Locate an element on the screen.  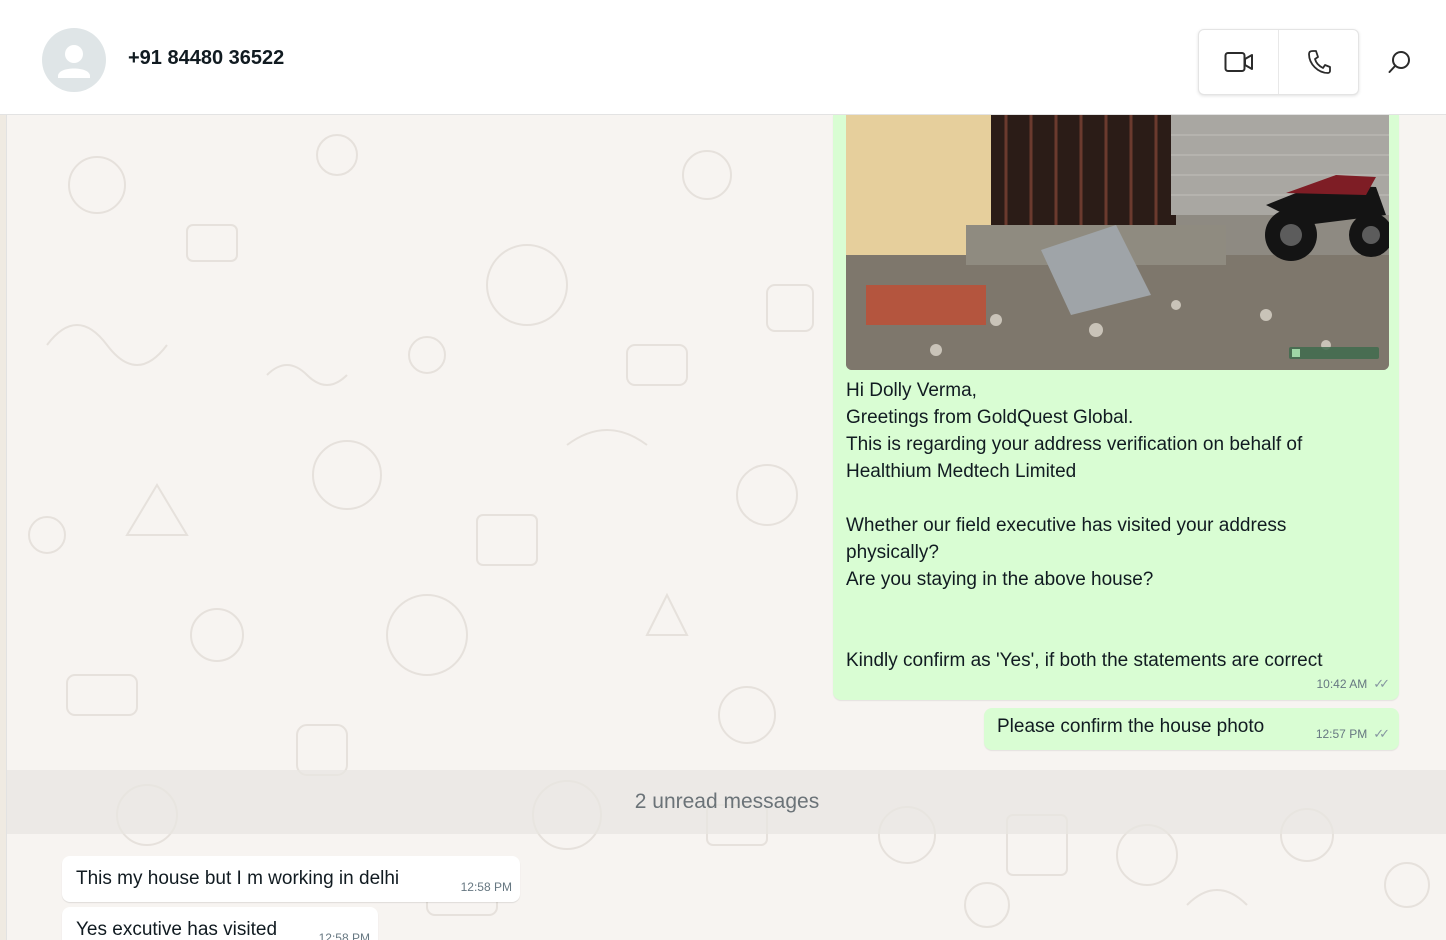
video-call-button is located at coordinates (1238, 62).